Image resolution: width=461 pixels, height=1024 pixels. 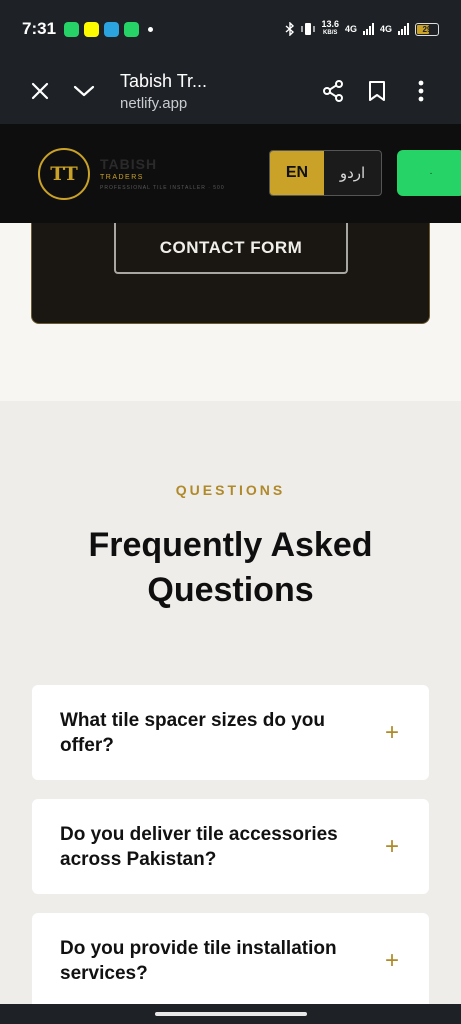 I want to click on bluetooth-icon, so click(x=290, y=29).